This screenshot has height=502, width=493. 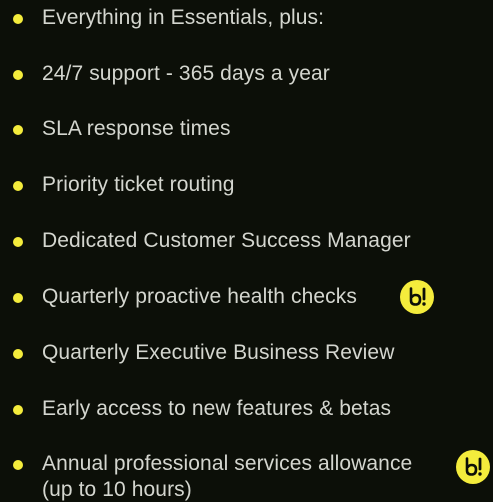 What do you see at coordinates (199, 296) in the screenshot?
I see `feature-label: Quarterly proactive health checks` at bounding box center [199, 296].